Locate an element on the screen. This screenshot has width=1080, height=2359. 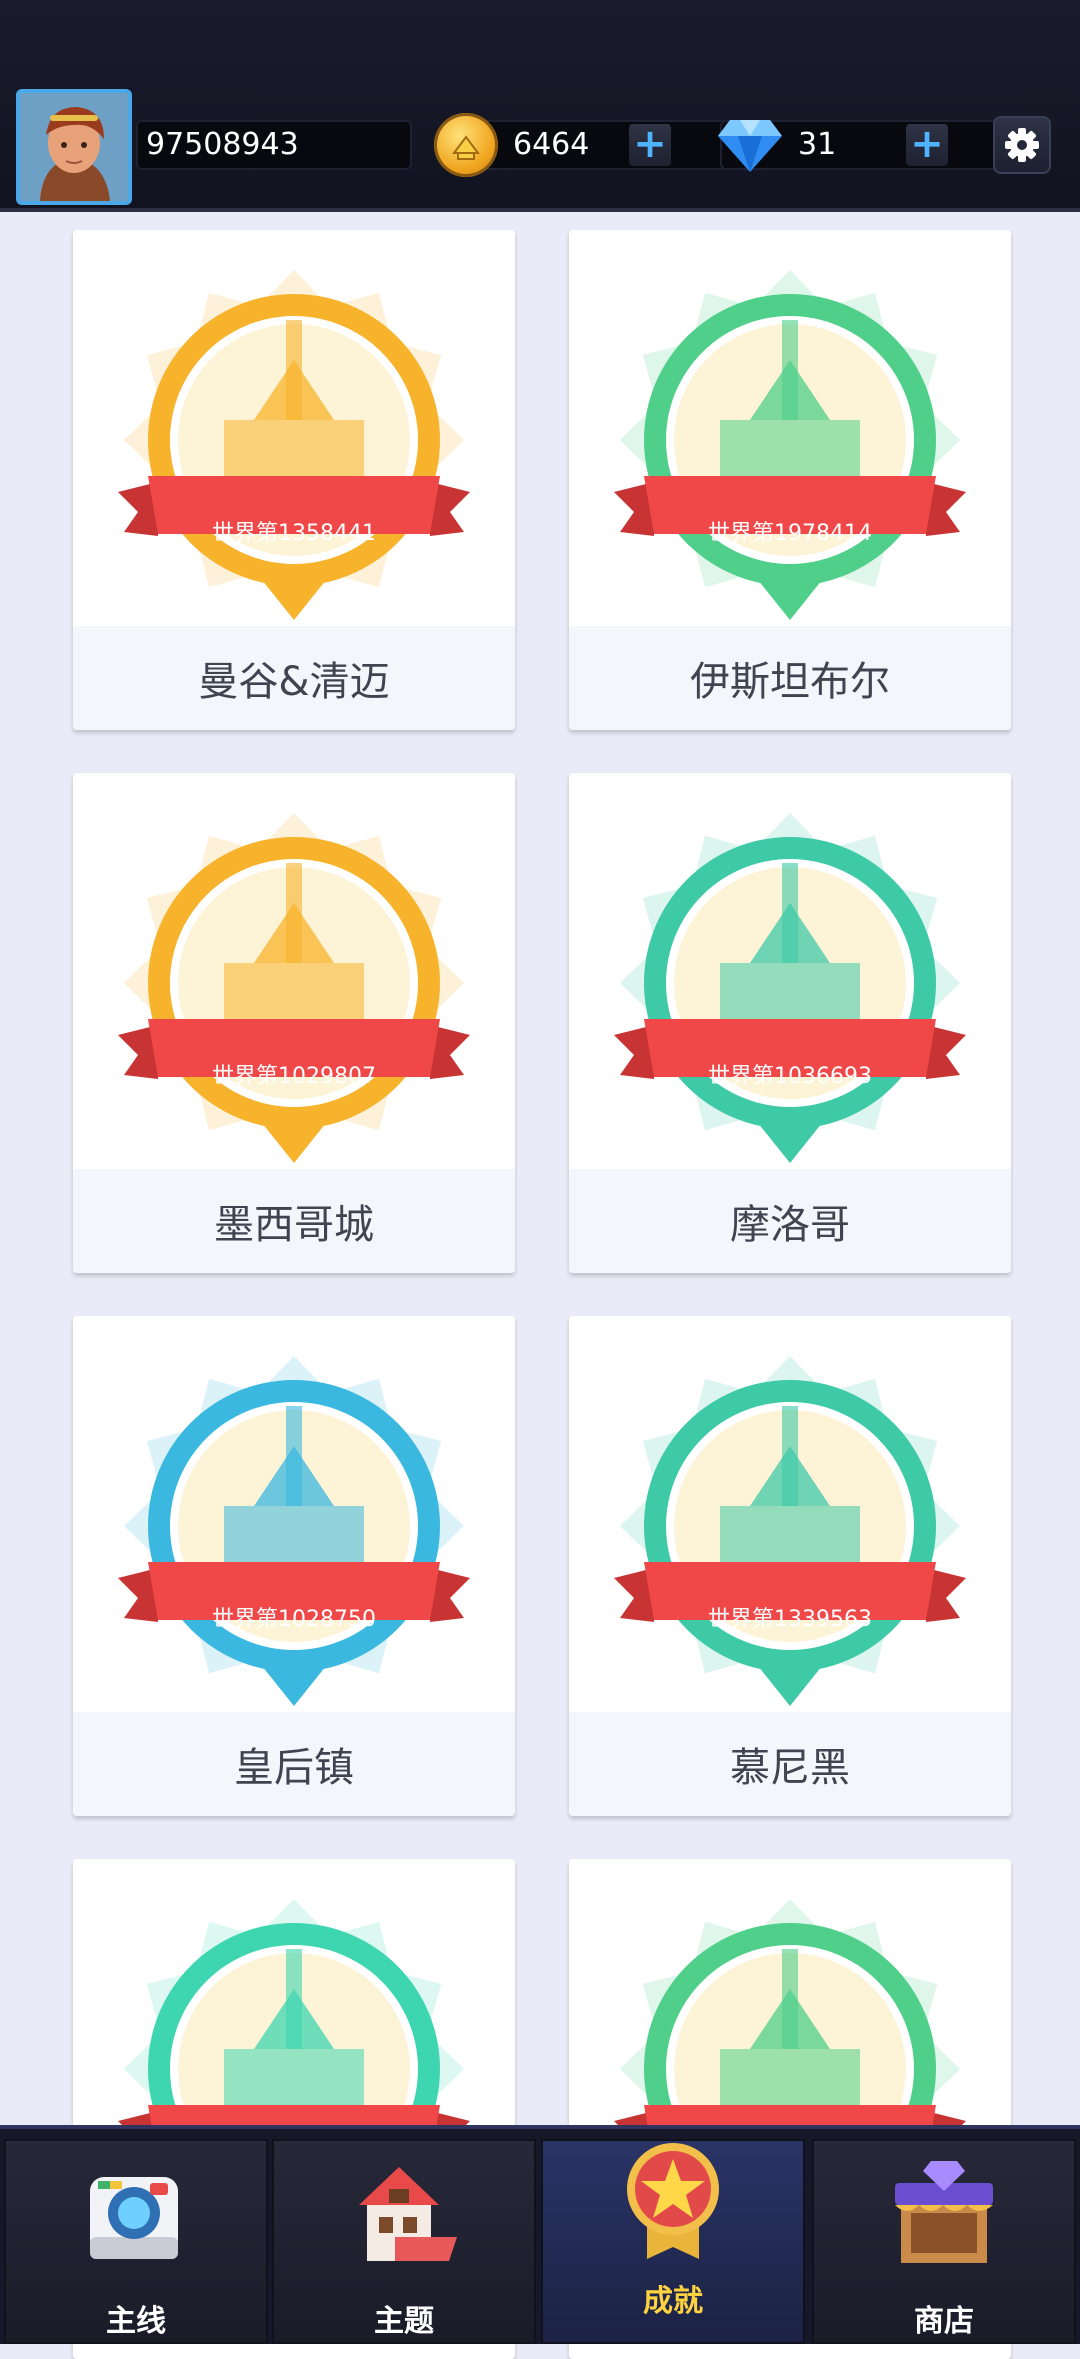
world-rank-label: 世界第1978414 is located at coordinates (790, 533).